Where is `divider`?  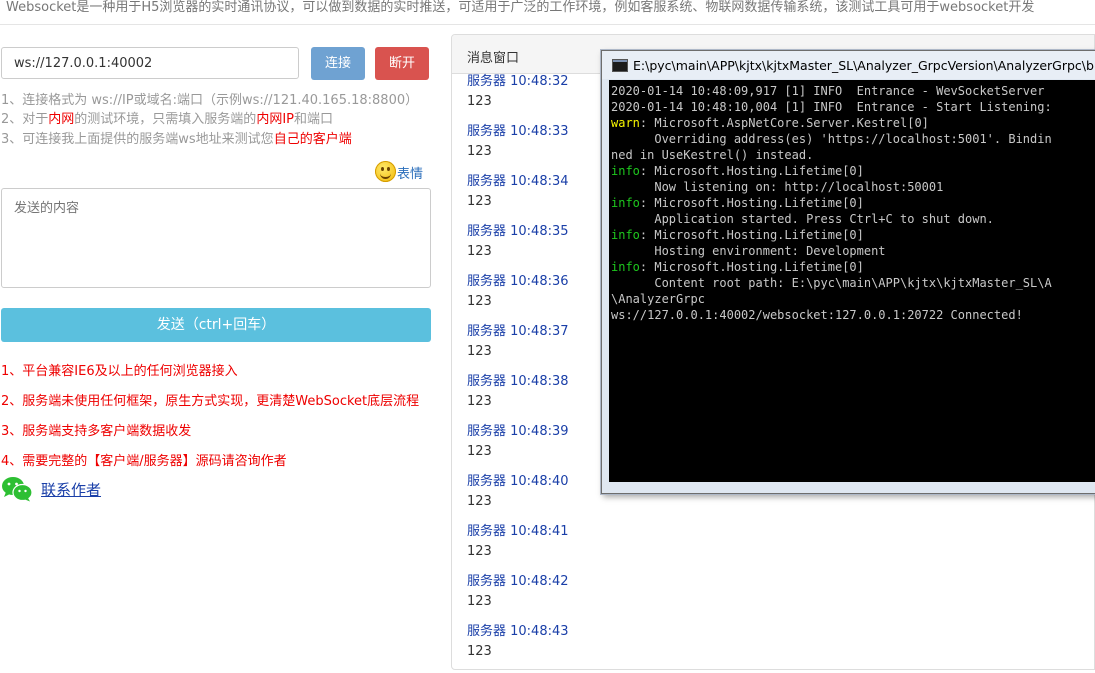
divider is located at coordinates (547, 24).